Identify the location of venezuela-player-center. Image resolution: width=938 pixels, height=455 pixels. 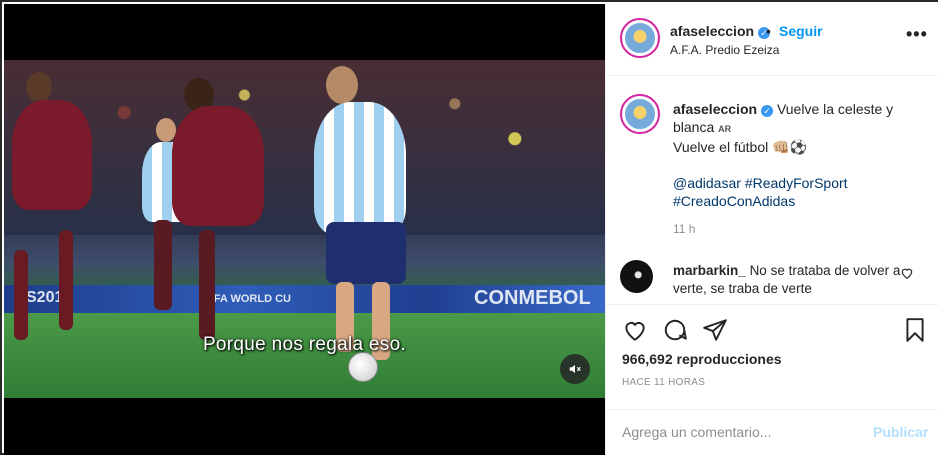
(218, 166).